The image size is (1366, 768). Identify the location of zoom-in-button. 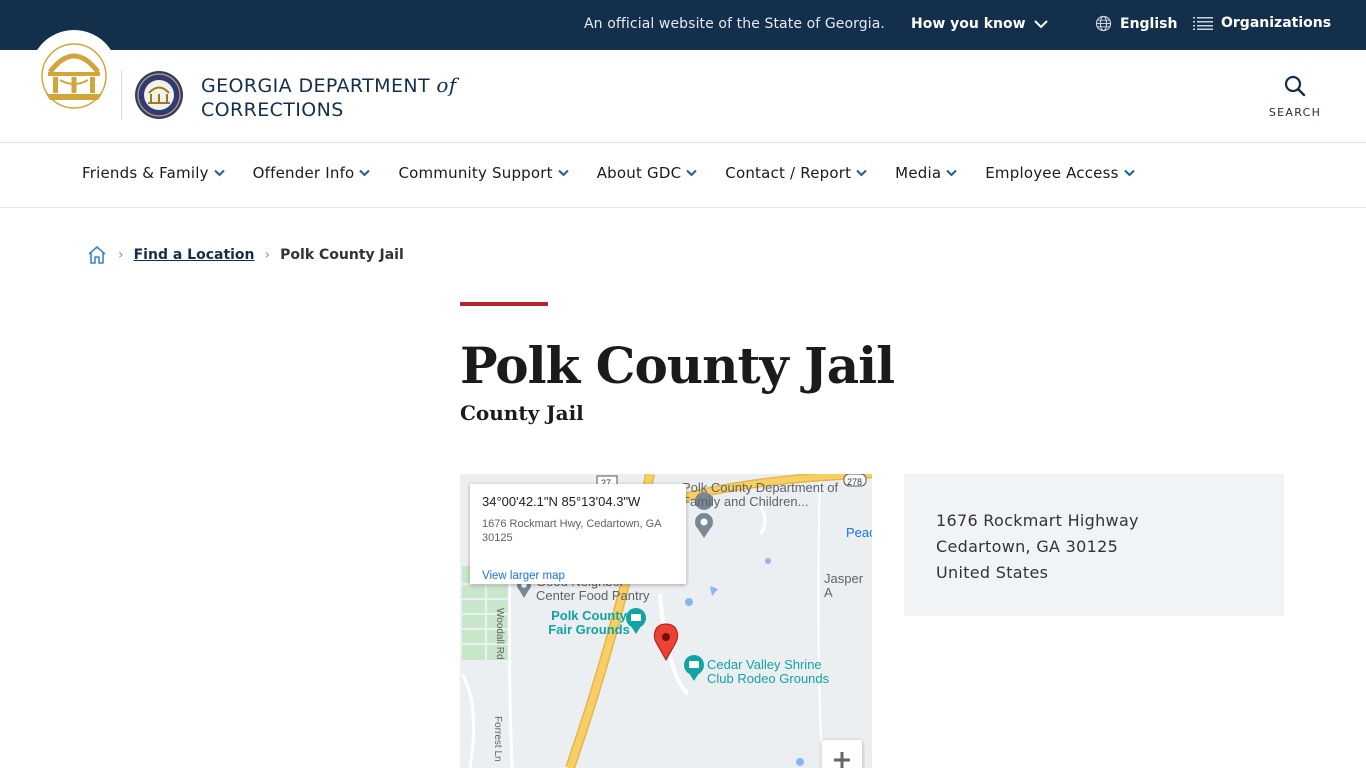
(842, 754).